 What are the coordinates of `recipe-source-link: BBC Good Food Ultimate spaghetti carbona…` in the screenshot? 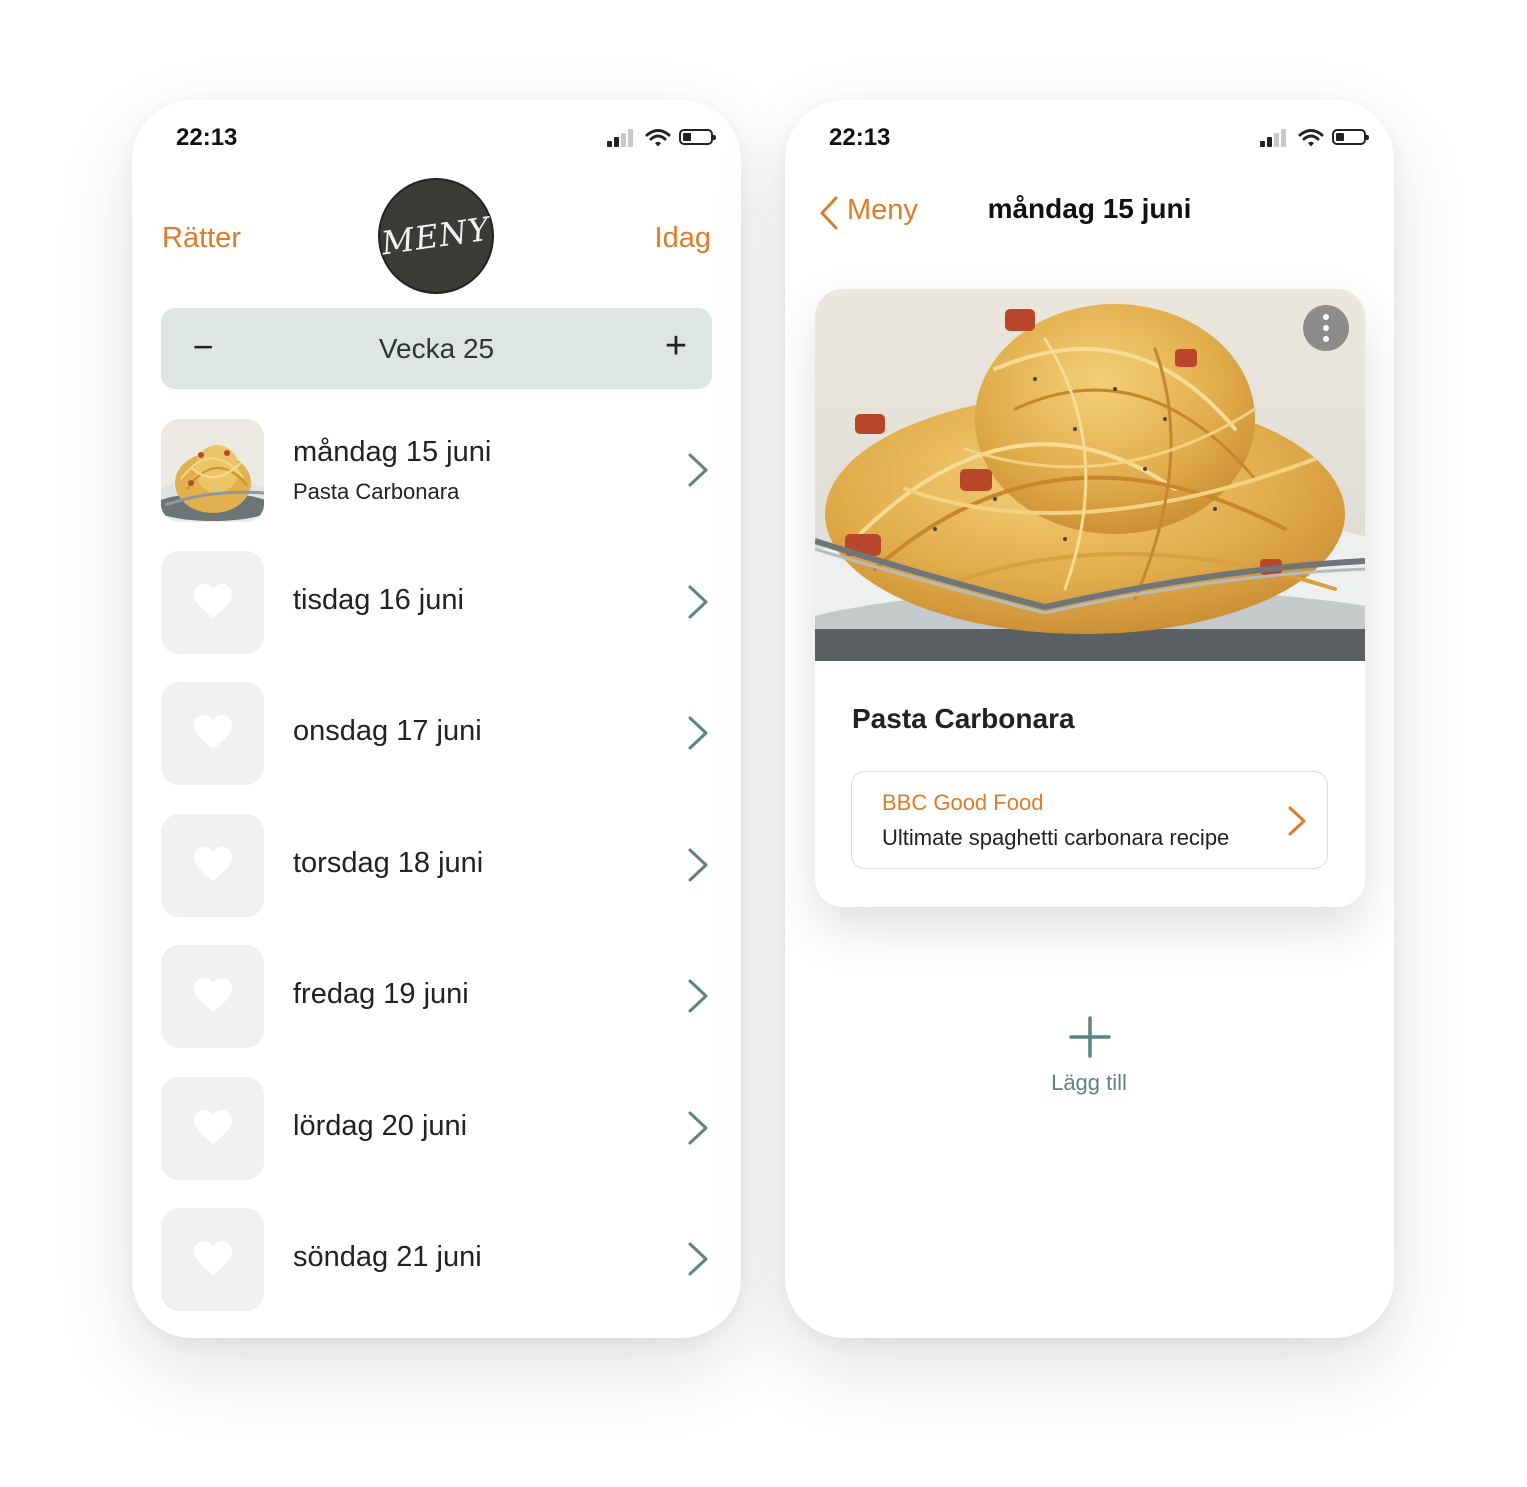 It's located at (1089, 820).